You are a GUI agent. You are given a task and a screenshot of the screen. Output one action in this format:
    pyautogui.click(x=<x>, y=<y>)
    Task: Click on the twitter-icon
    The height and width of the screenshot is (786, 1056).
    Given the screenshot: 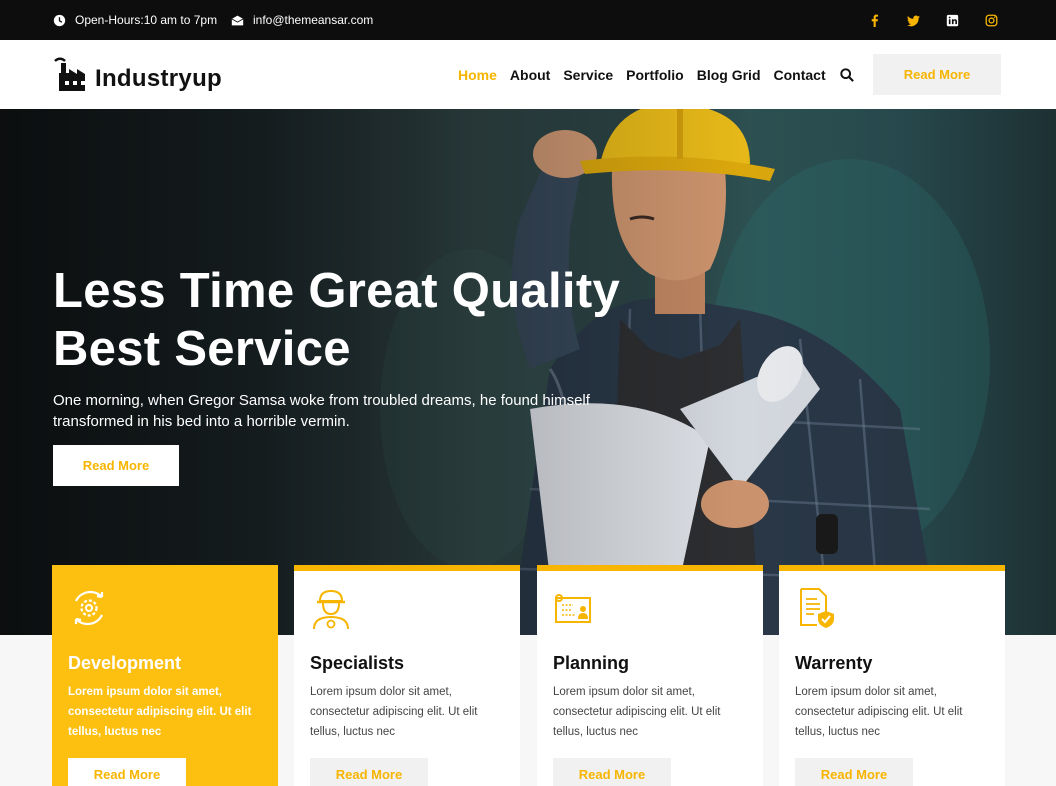 What is the action you would take?
    pyautogui.click(x=913, y=20)
    